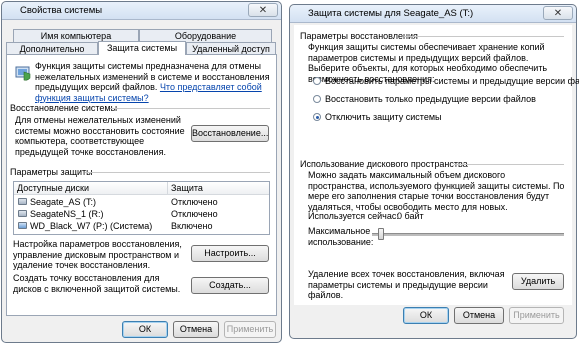 The width and height of the screenshot is (579, 345). Describe the element at coordinates (23, 73) in the screenshot. I see `shield-icon` at that location.